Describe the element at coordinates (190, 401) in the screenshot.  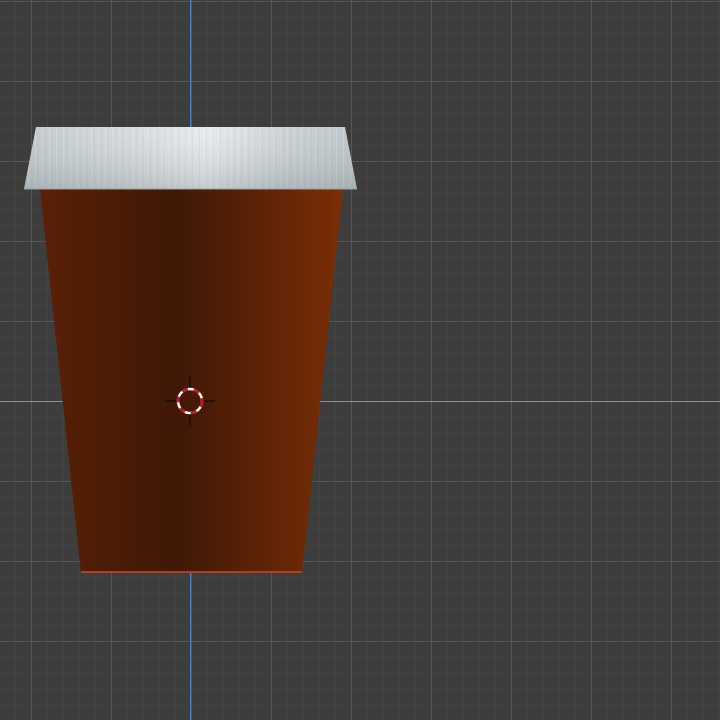
I see `3d-cursor-icon` at that location.